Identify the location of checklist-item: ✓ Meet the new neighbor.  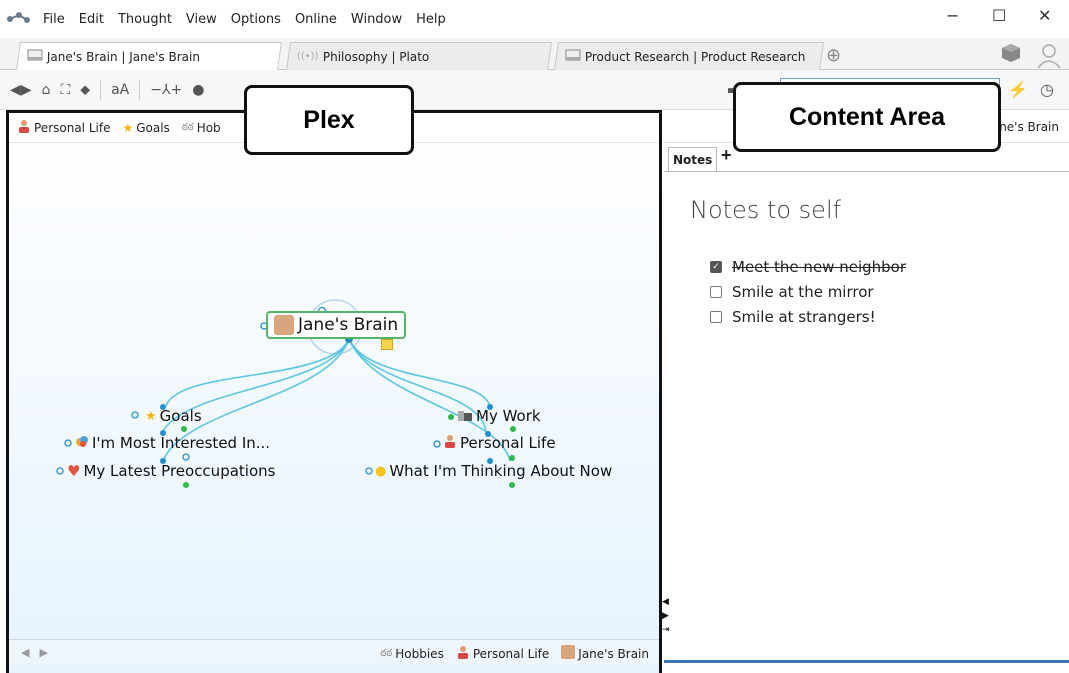
(808, 266).